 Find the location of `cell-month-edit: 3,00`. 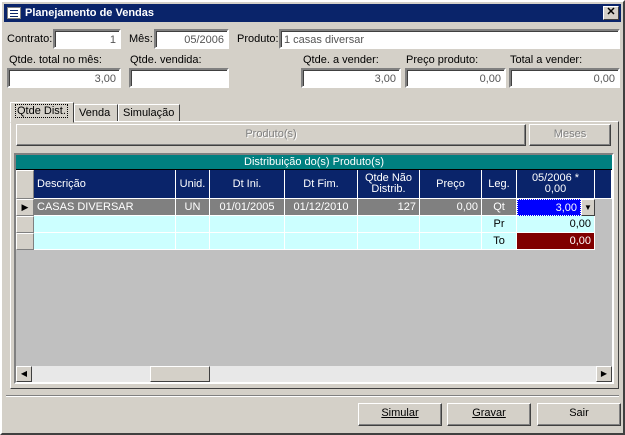

cell-month-edit: 3,00 is located at coordinates (549, 207).